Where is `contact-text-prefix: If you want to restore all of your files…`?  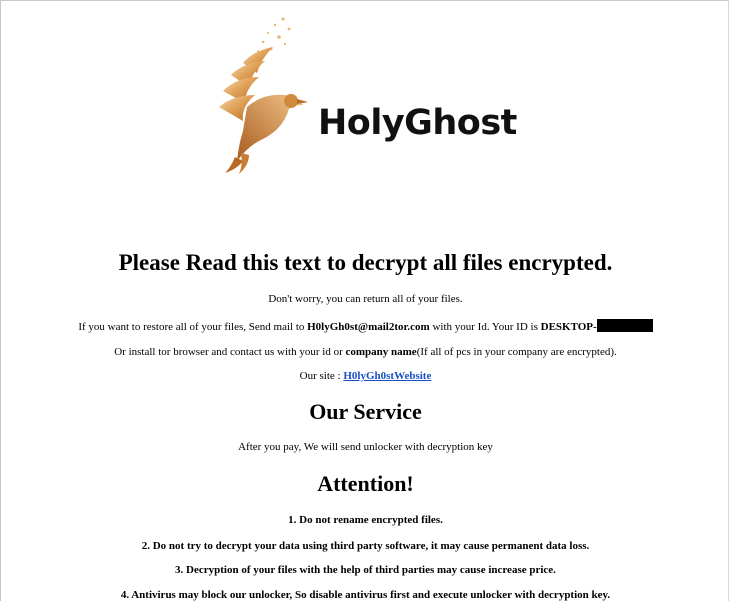
contact-text-prefix: If you want to restore all of your files… is located at coordinates (193, 327).